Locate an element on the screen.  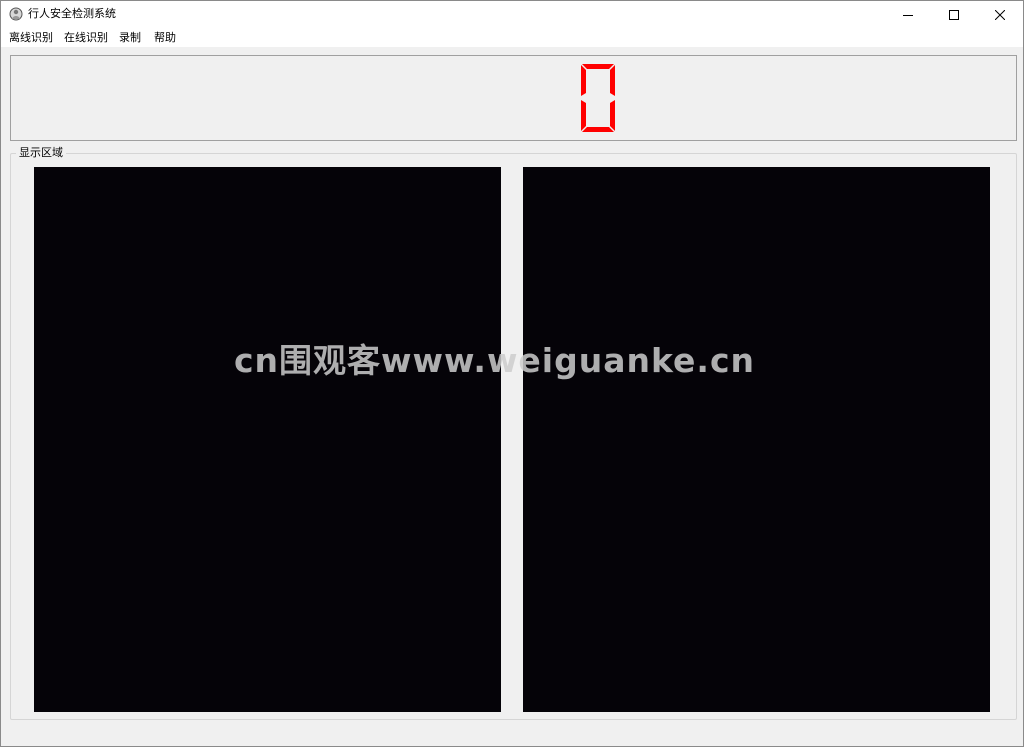
display-area-title: 显示区域 is located at coordinates (41, 153).